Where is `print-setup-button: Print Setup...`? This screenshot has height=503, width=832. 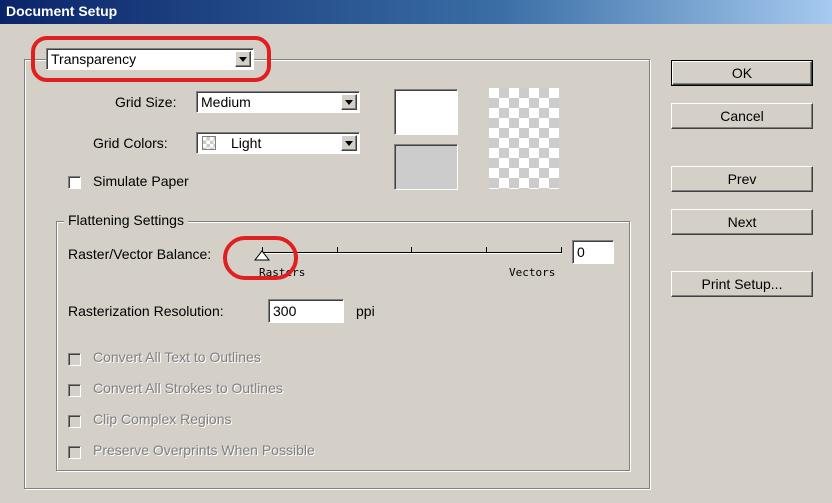 print-setup-button: Print Setup... is located at coordinates (742, 284).